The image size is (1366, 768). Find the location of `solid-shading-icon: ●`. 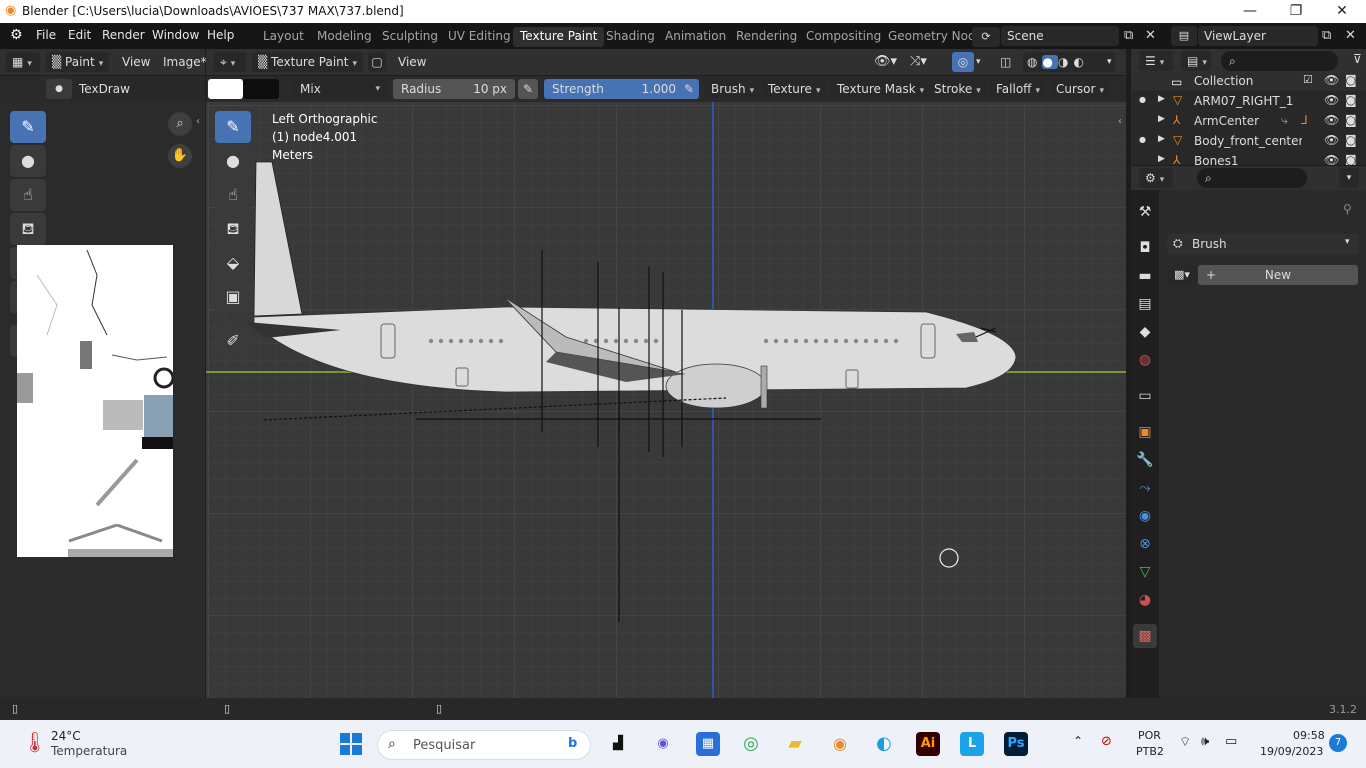

solid-shading-icon: ● is located at coordinates (1050, 62).